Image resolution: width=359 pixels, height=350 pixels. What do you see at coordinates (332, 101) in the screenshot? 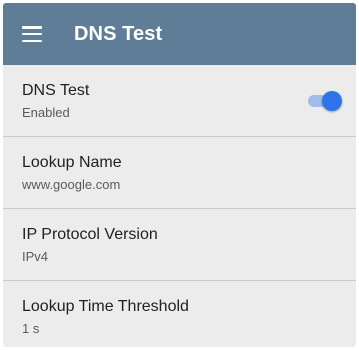
I see `toggle-thumb` at bounding box center [332, 101].